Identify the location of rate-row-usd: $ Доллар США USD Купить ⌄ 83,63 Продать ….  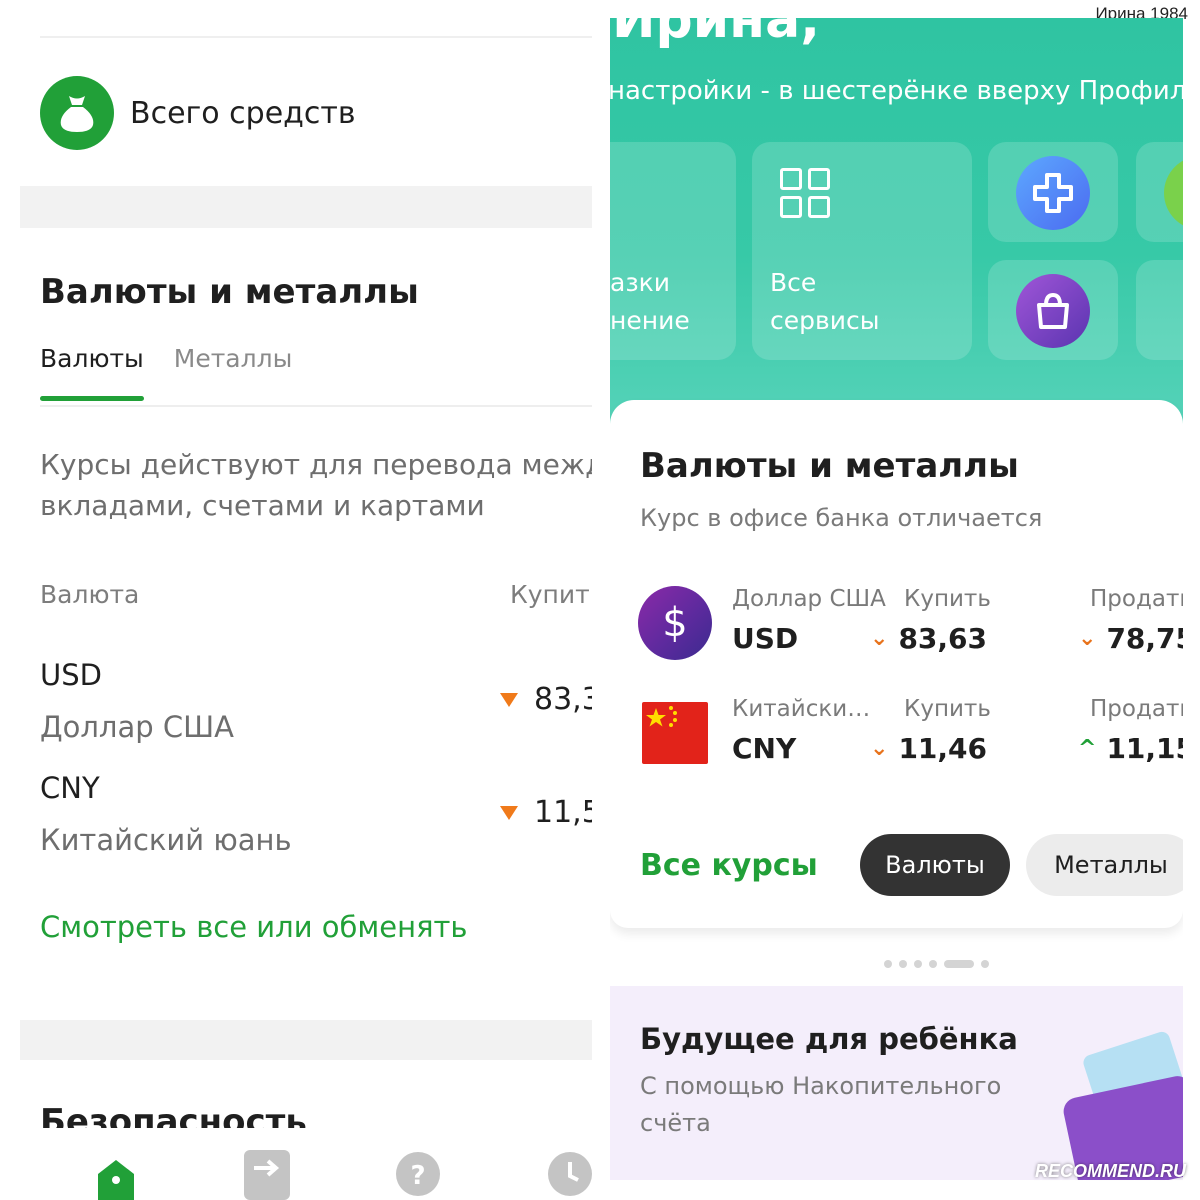
(910, 626).